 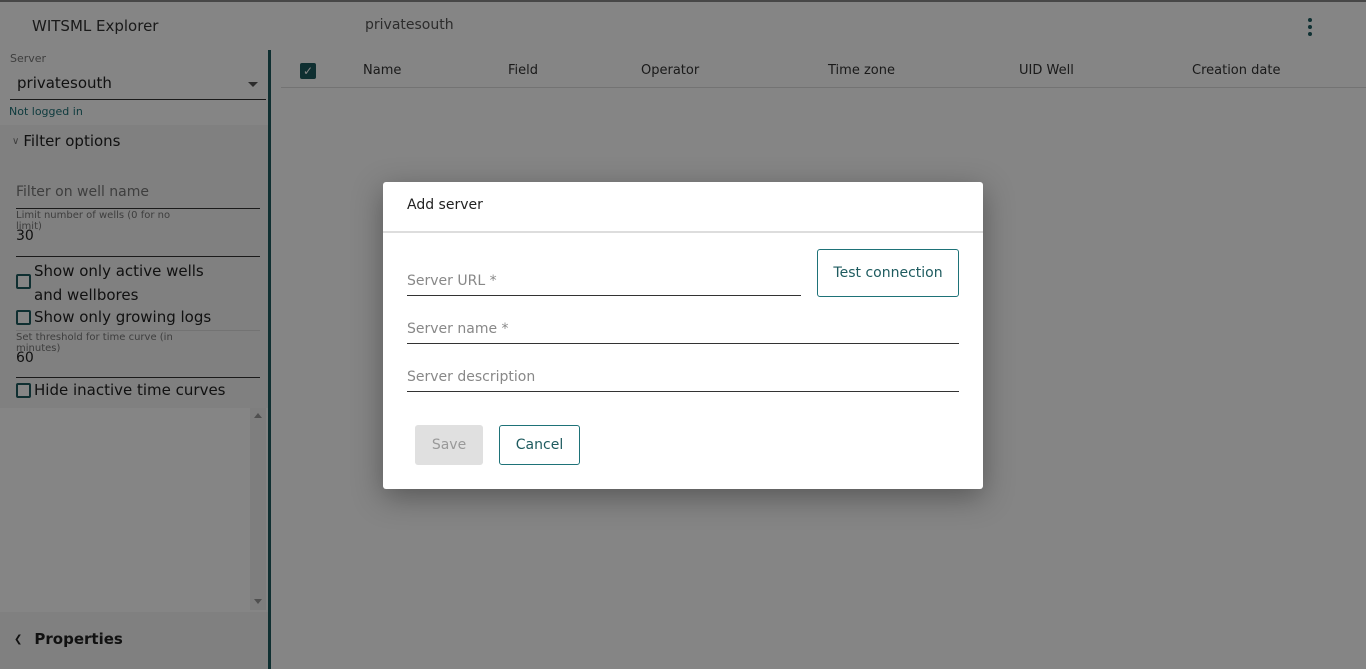 I want to click on server-url-input, so click(x=604, y=284).